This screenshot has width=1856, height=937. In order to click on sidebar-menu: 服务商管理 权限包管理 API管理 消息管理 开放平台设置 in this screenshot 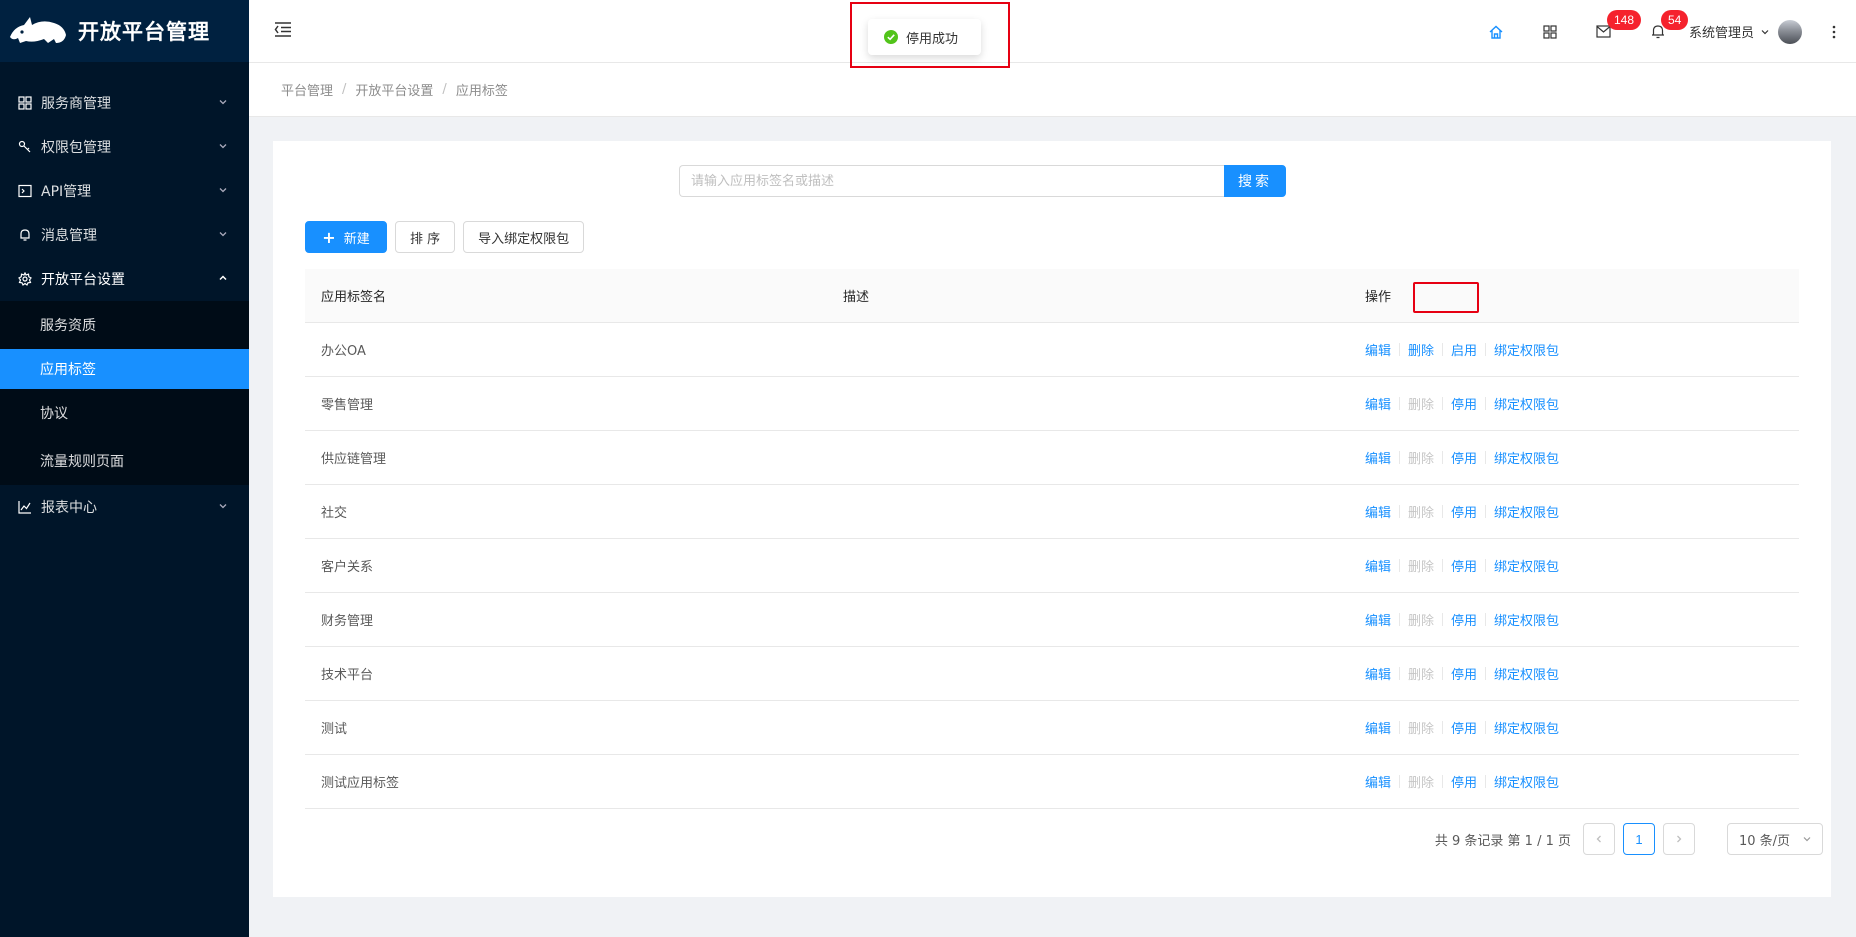, I will do `click(124, 181)`.